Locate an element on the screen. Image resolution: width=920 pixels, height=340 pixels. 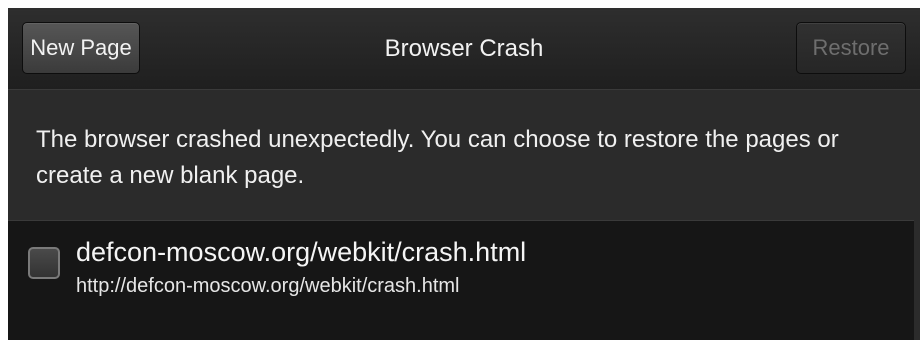
page-title: Browser Crash is located at coordinates (464, 48).